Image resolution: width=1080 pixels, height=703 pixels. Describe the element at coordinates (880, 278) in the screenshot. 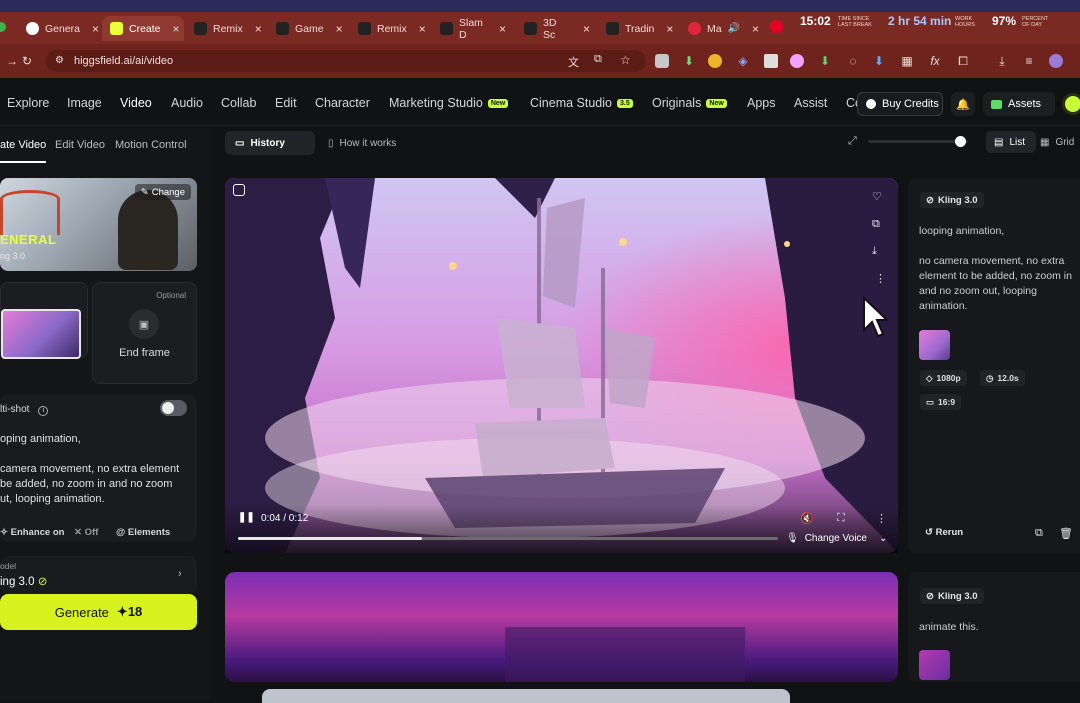

I see `more-icon: ⋮` at that location.